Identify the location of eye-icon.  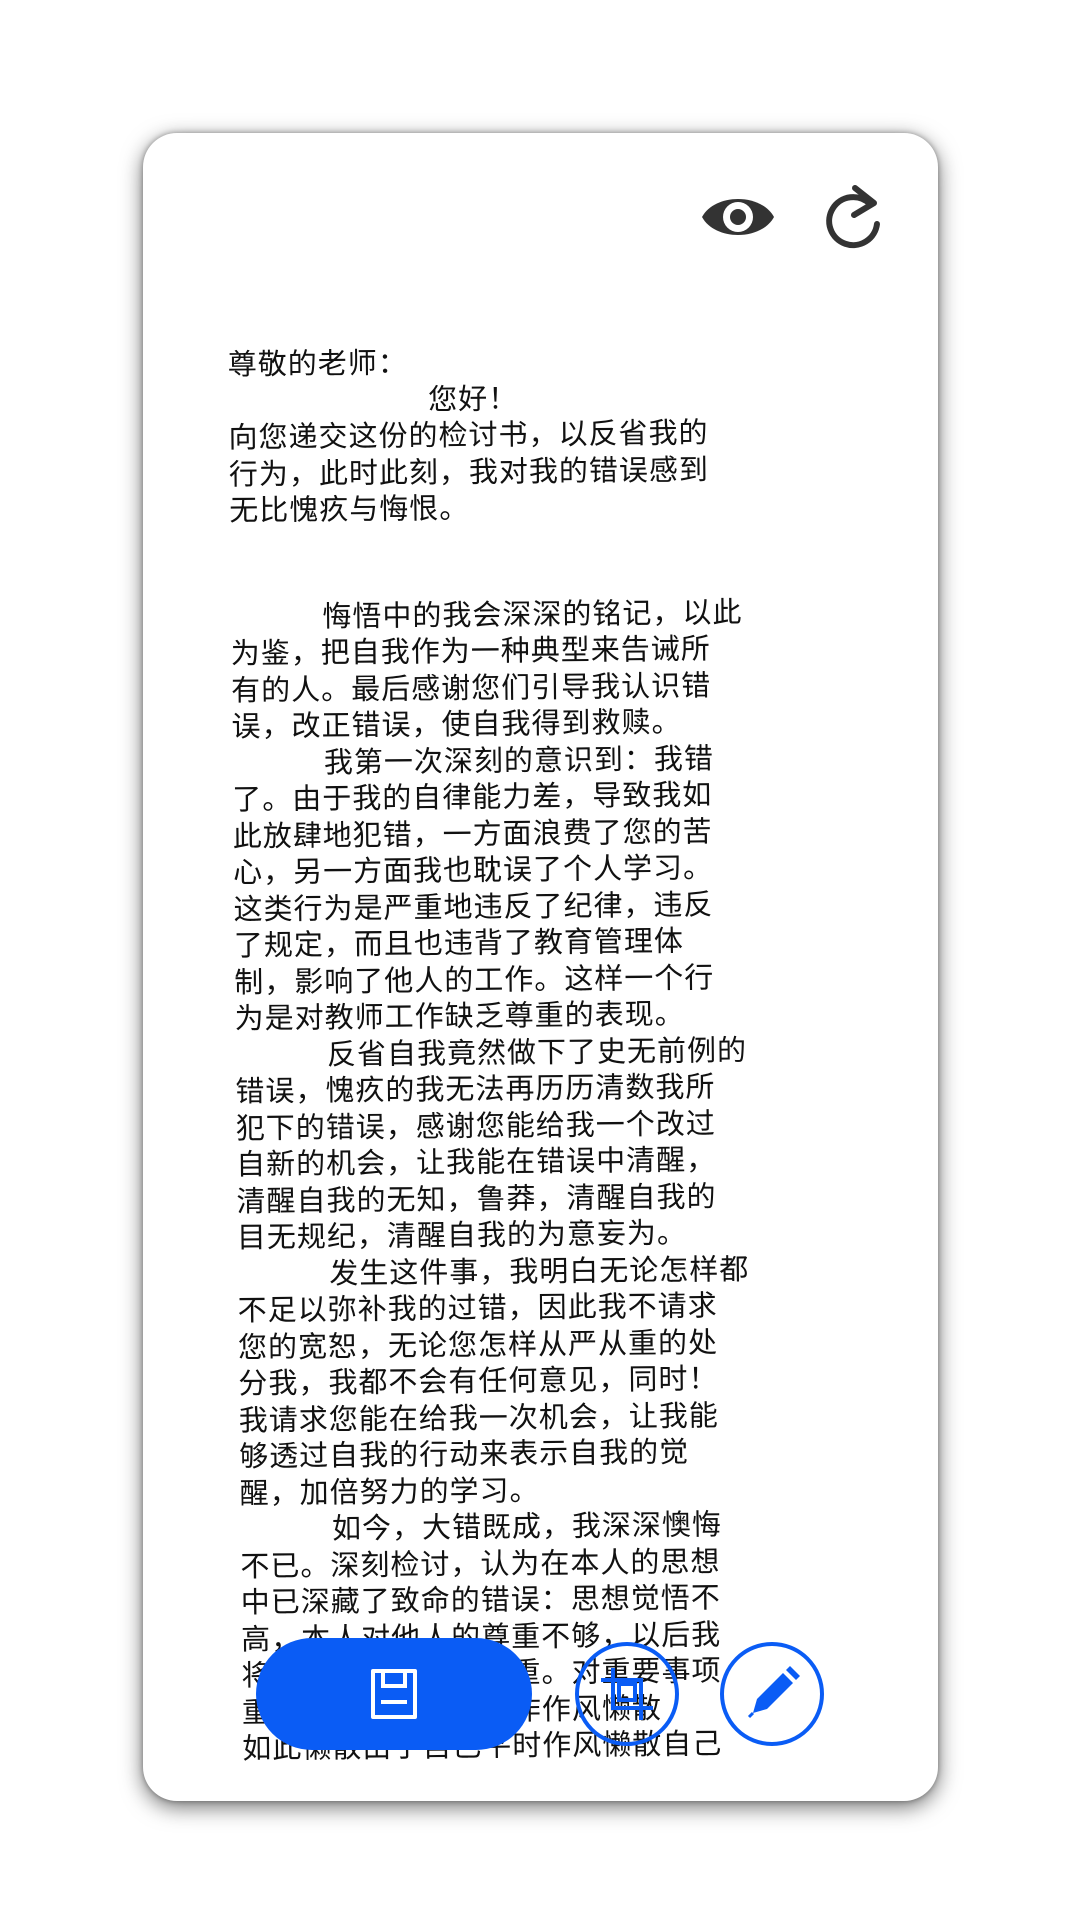
(738, 217).